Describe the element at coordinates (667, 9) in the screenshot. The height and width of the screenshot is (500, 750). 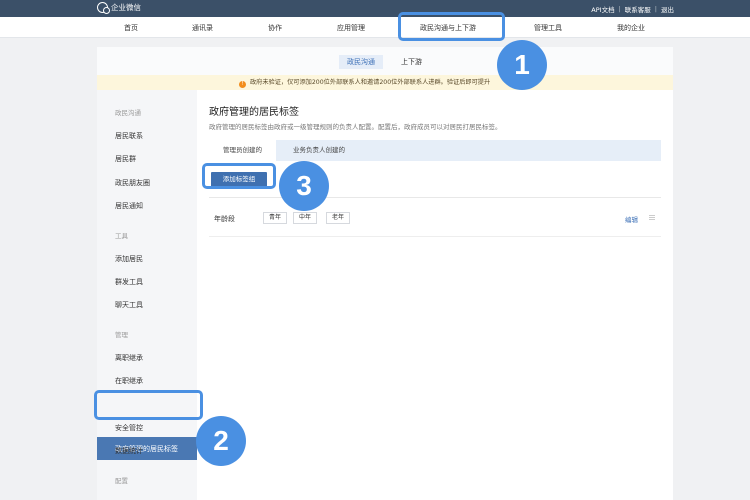
I see `logout-link: 退出` at that location.